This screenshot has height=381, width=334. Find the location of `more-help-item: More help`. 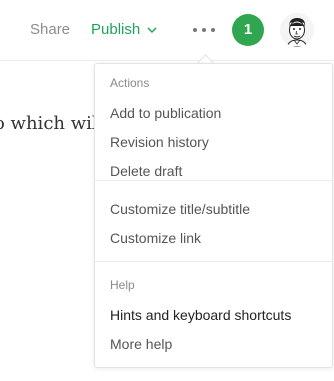

more-help-item: More help is located at coordinates (213, 344).